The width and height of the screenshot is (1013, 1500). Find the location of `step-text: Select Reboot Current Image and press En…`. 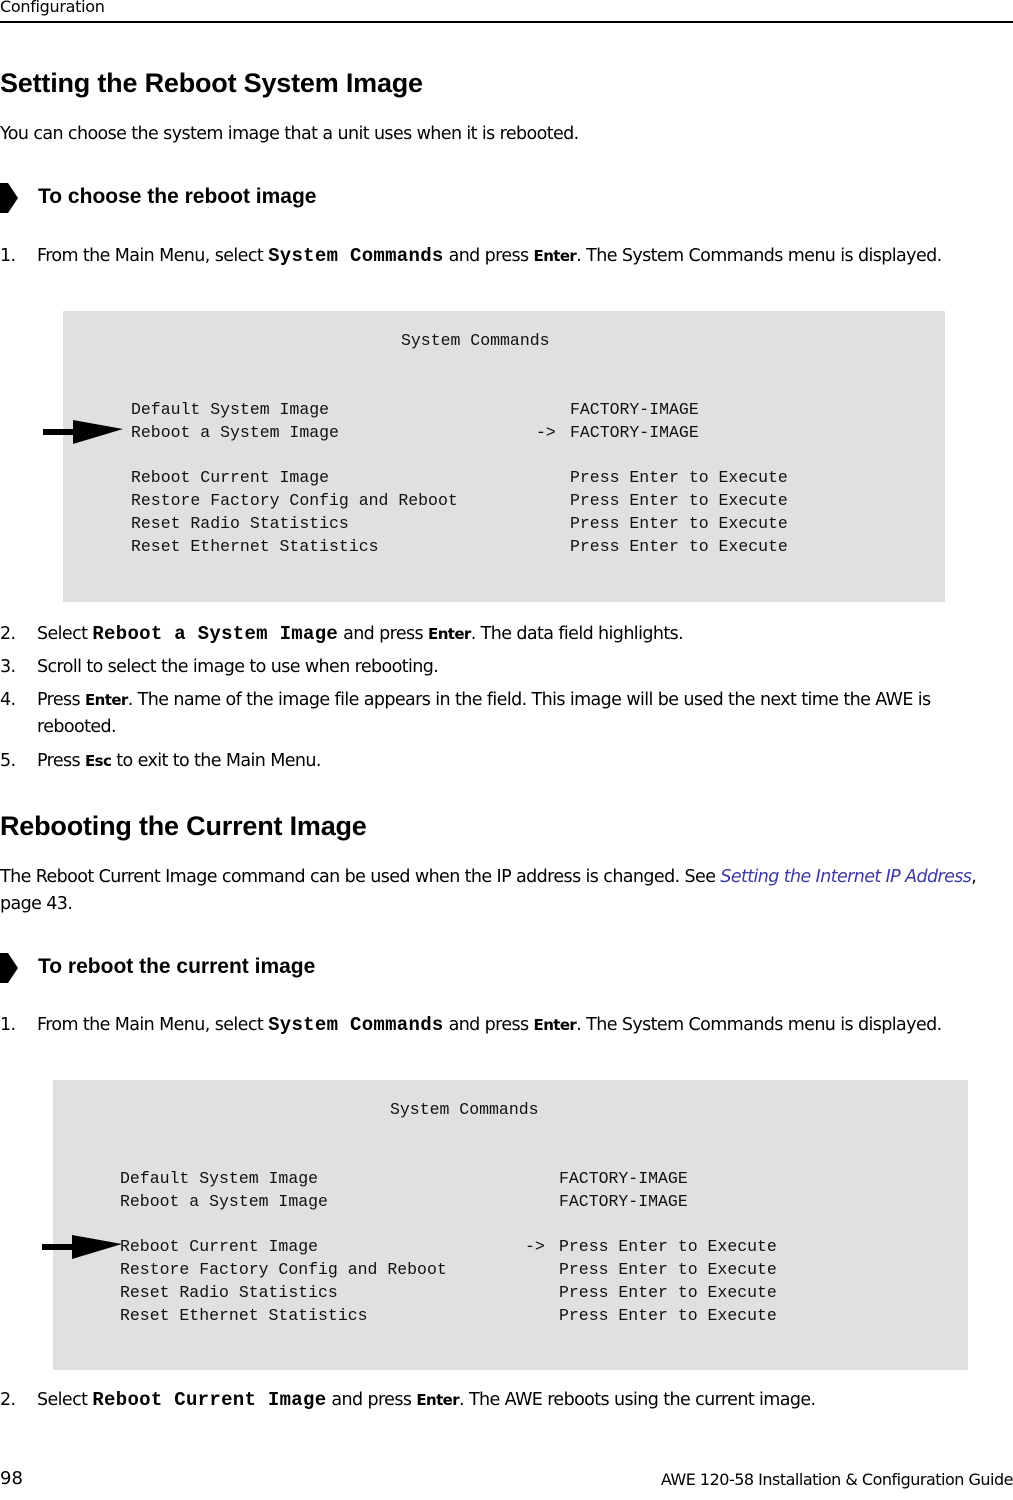

step-text: Select Reboot Current Image and press En… is located at coordinates (512, 1400).